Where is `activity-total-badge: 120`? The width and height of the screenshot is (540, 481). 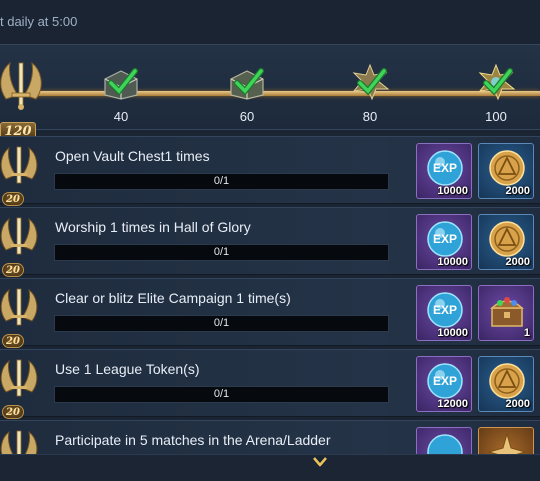 activity-total-badge: 120 is located at coordinates (22, 99).